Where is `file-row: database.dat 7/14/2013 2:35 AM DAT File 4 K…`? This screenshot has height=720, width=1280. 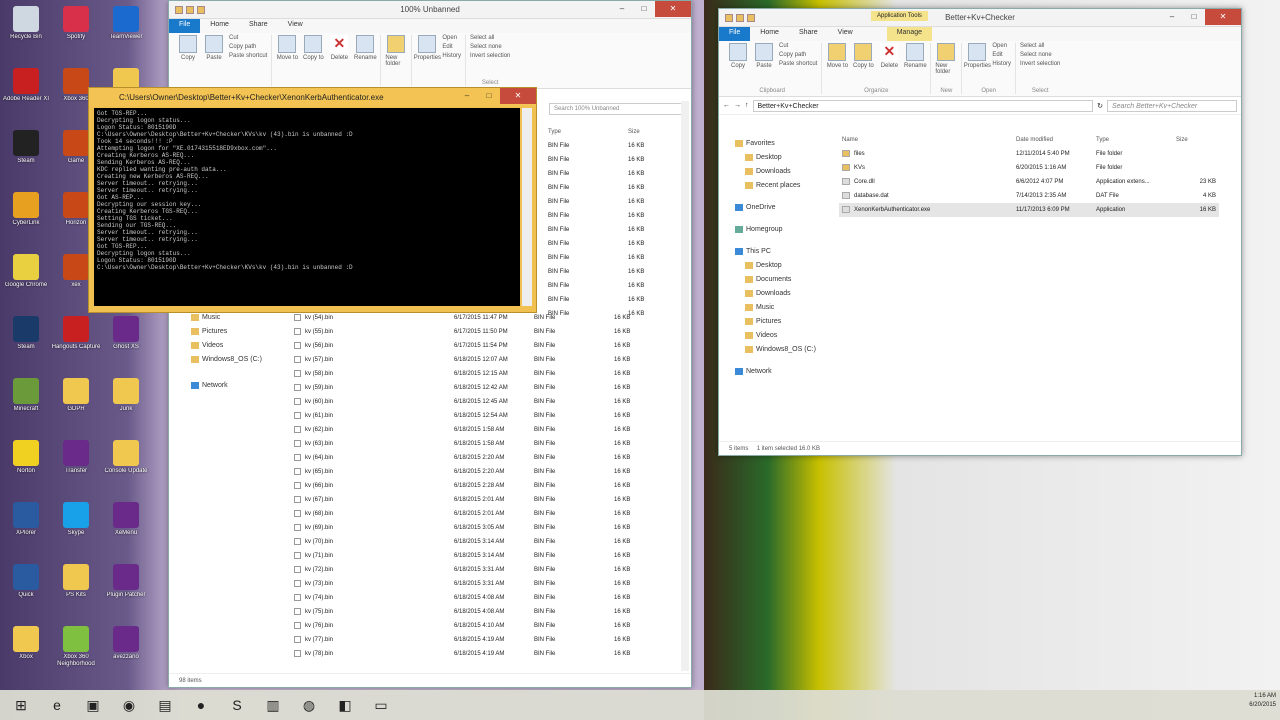
file-row: database.dat 7/14/2013 2:35 AM DAT File 4 K… is located at coordinates (1029, 196).